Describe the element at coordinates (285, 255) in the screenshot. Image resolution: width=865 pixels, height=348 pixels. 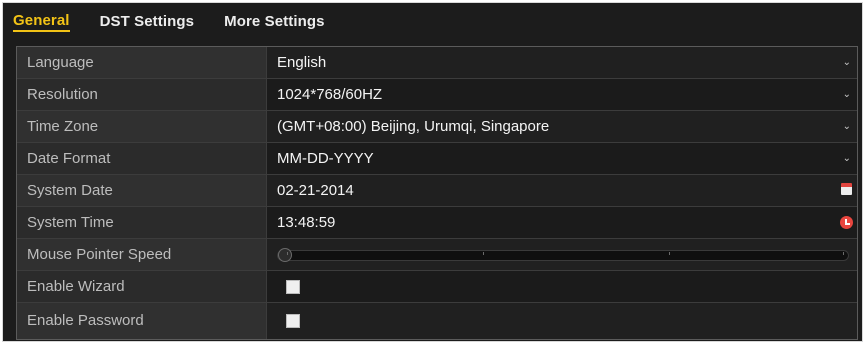
I see `slider-handle` at that location.